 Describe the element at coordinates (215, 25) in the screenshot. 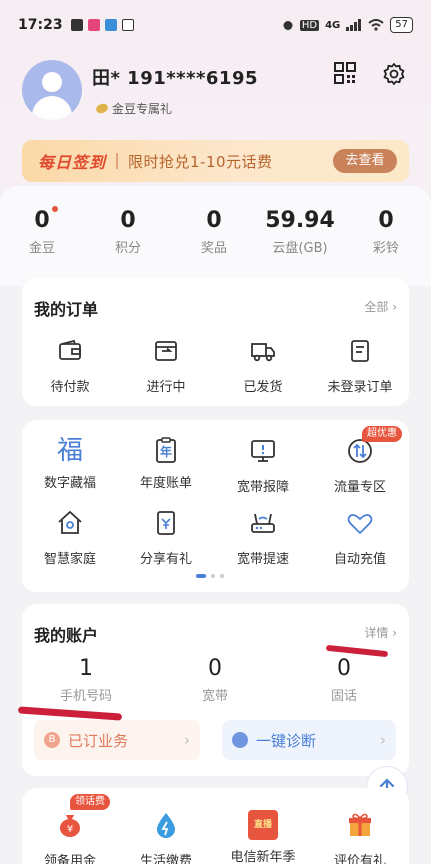

I see `status-bar: 17:23 HD 4G 57` at that location.